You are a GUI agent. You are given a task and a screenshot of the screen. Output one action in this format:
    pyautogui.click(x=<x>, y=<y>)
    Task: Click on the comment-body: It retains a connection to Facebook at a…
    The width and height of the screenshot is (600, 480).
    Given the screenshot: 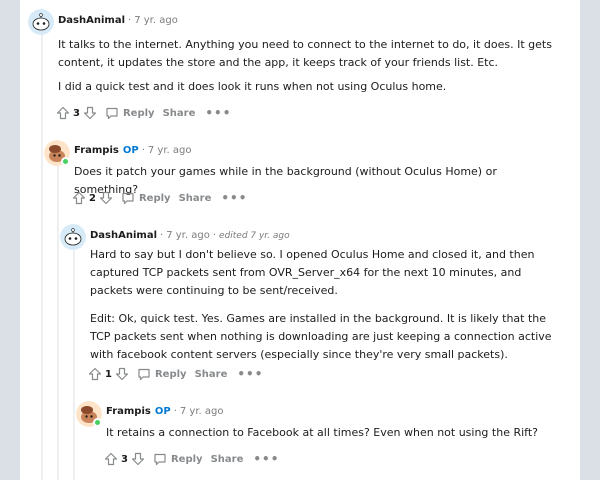 What is the action you would take?
    pyautogui.click(x=336, y=433)
    